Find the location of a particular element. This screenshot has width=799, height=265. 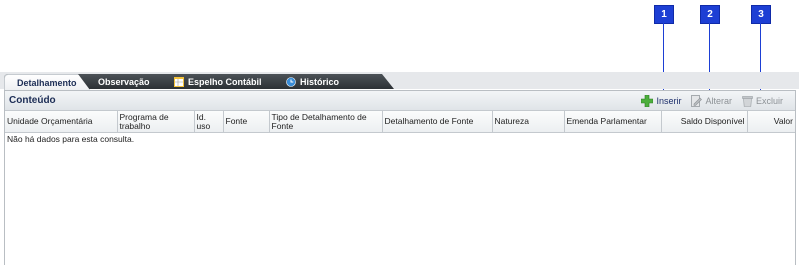

delete-button: Excluir is located at coordinates (762, 101).